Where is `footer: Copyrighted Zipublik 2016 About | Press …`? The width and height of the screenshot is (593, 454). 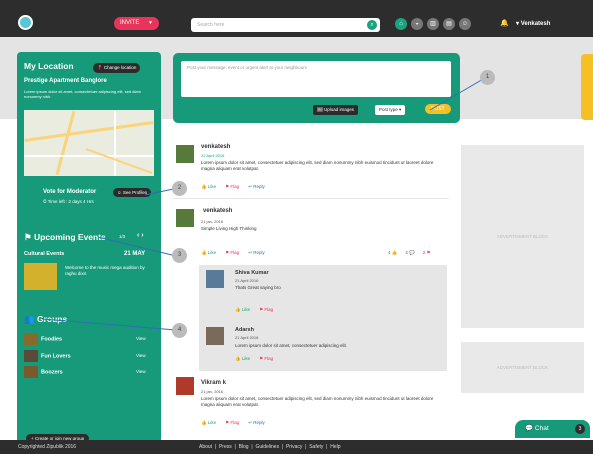 footer: Copyrighted Zipublik 2016 About | Press … is located at coordinates (296, 447).